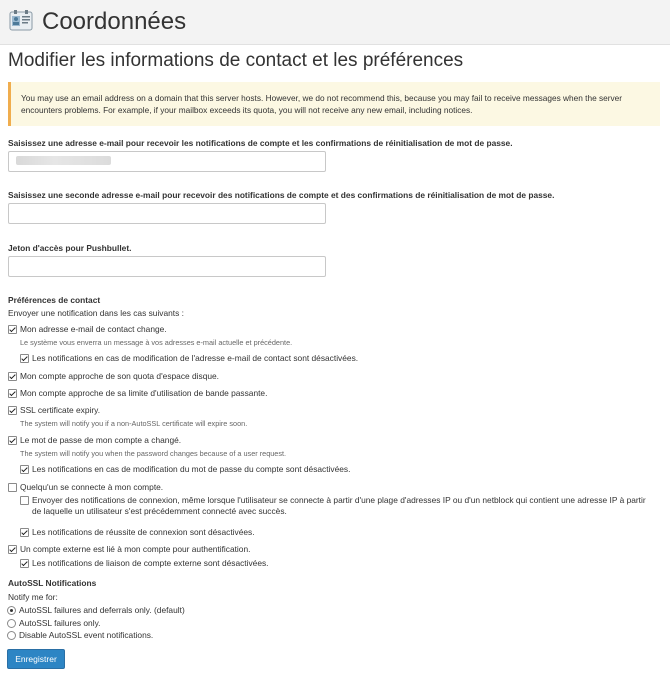 This screenshot has height=677, width=670. What do you see at coordinates (24, 500) in the screenshot?
I see `checkbox-login-netblock` at bounding box center [24, 500].